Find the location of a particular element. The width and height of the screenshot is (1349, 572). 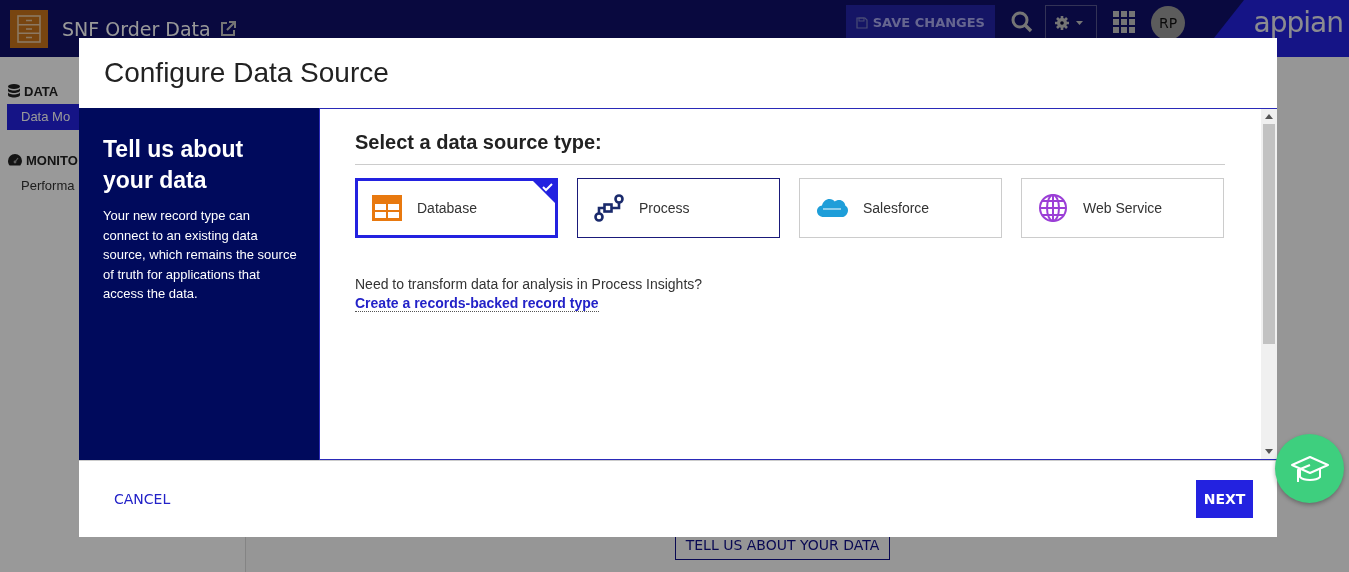

process-icon is located at coordinates (609, 208).